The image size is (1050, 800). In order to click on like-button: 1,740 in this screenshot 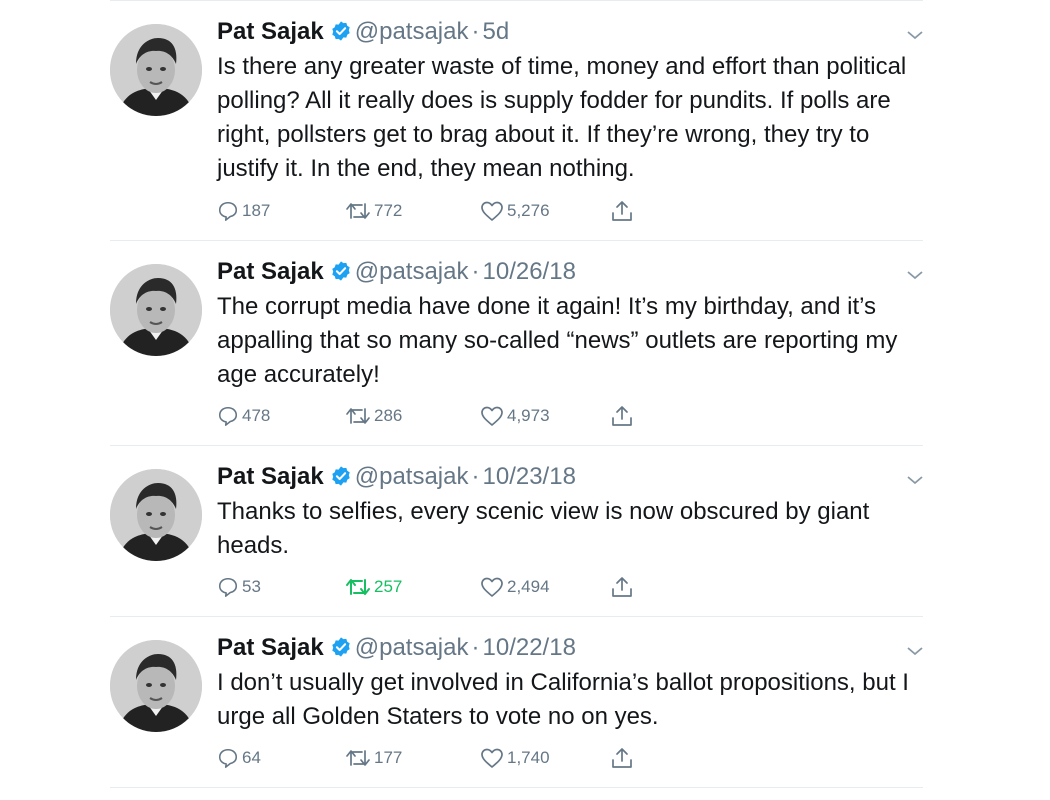, I will do `click(515, 758)`.